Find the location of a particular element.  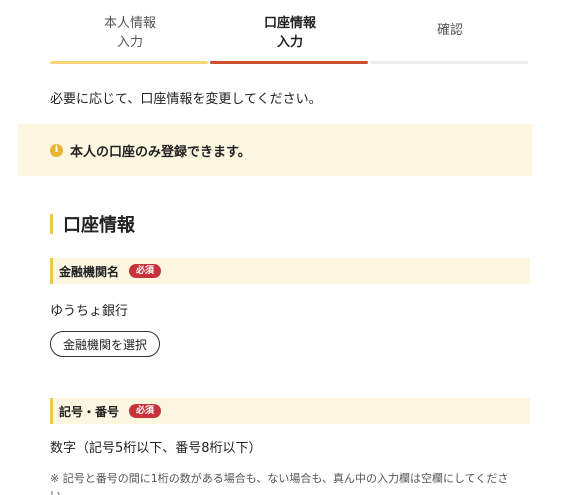

section-accent-bar is located at coordinates (51, 224).